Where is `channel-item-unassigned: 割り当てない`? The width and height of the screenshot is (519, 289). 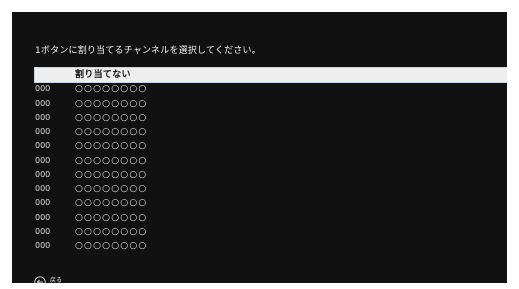
channel-item-unassigned: 割り当てない is located at coordinates (270, 75).